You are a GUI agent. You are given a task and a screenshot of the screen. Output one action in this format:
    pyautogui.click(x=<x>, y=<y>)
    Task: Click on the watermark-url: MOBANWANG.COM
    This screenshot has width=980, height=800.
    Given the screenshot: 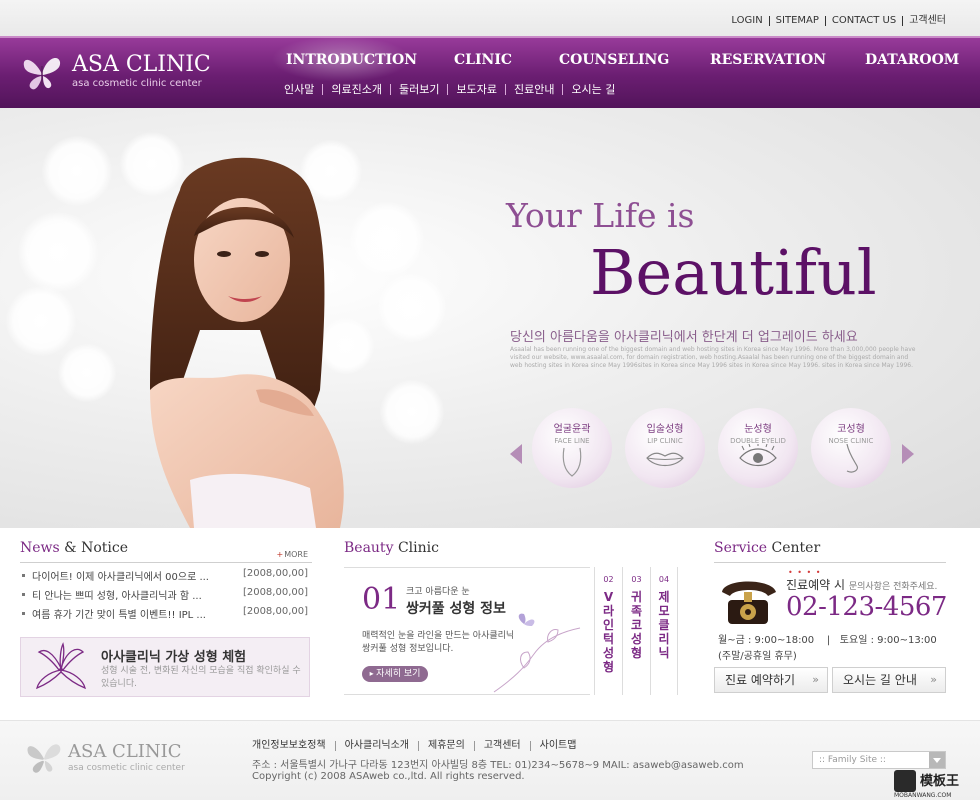 What is the action you would take?
    pyautogui.click(x=923, y=795)
    